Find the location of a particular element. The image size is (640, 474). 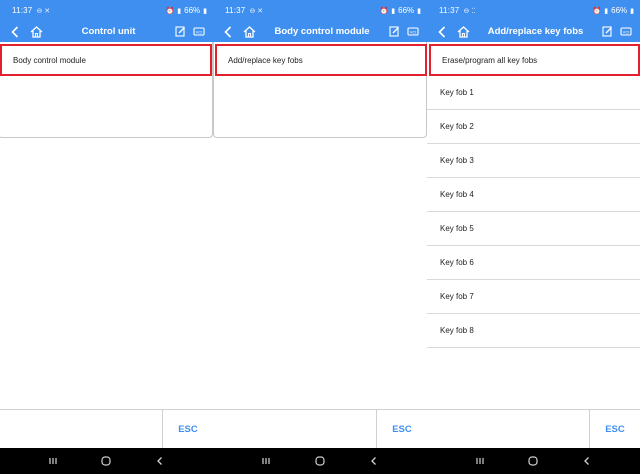

page-title: Control unit is located at coordinates (108, 31).